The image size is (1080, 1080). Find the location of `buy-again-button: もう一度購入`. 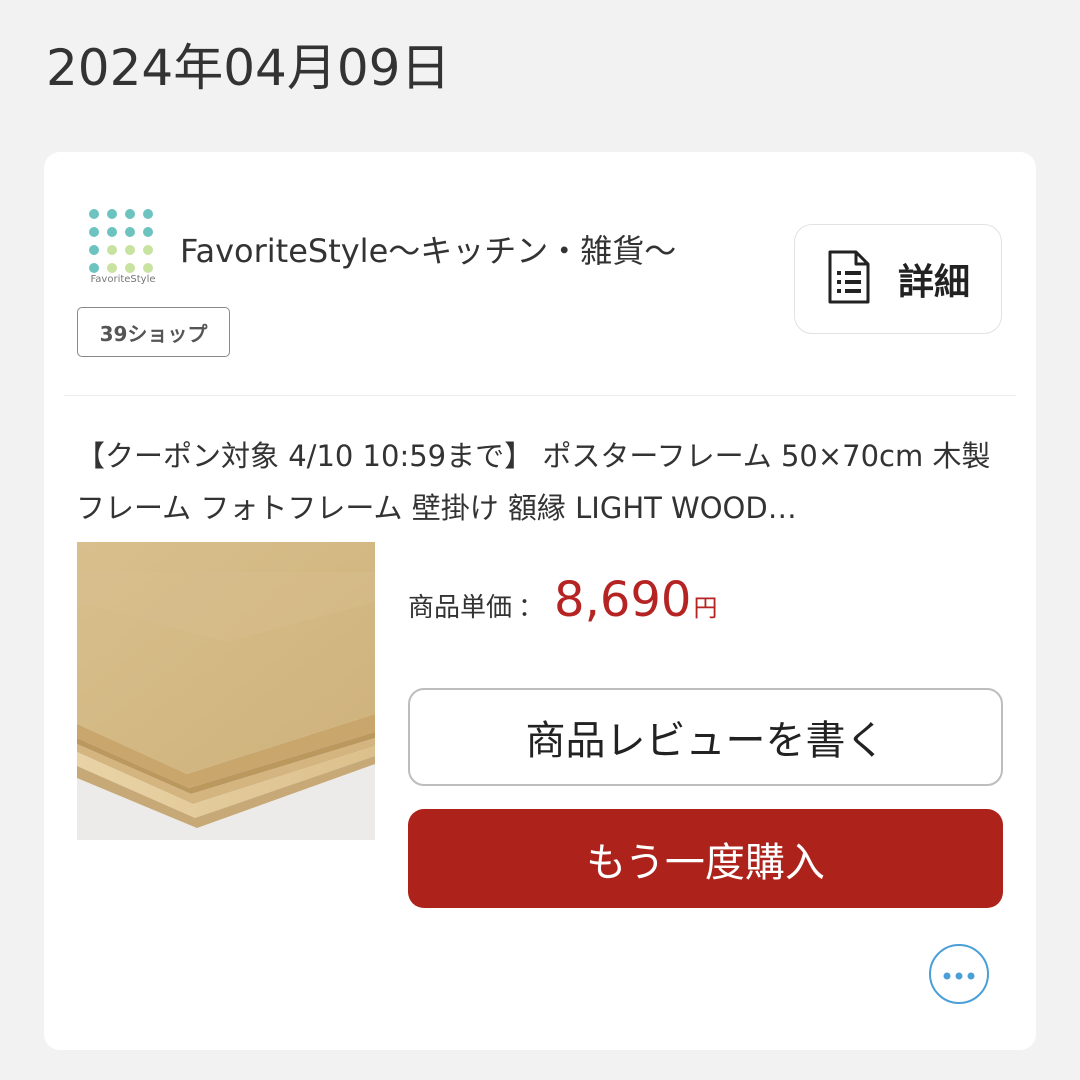

buy-again-button: もう一度購入 is located at coordinates (705, 858).